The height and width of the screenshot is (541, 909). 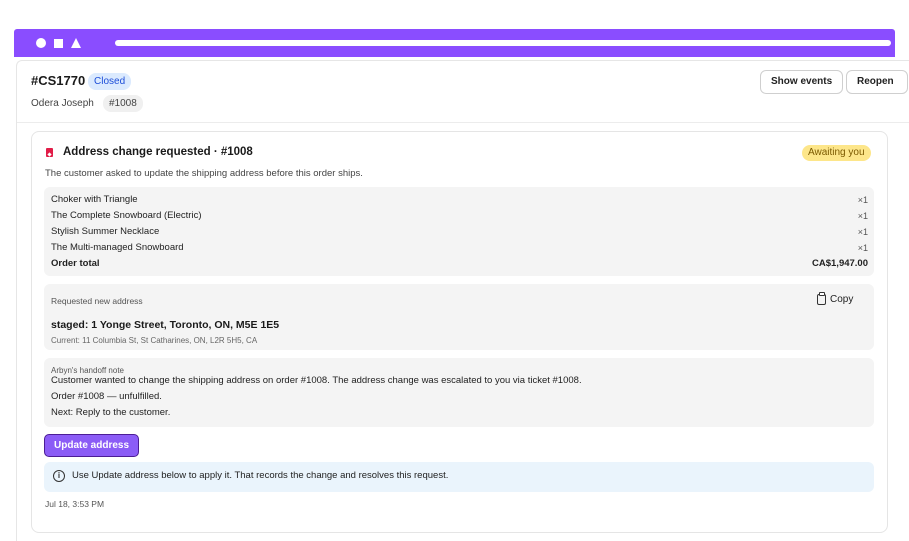 What do you see at coordinates (840, 263) in the screenshot?
I see `order-total-value: CA$1,947.00` at bounding box center [840, 263].